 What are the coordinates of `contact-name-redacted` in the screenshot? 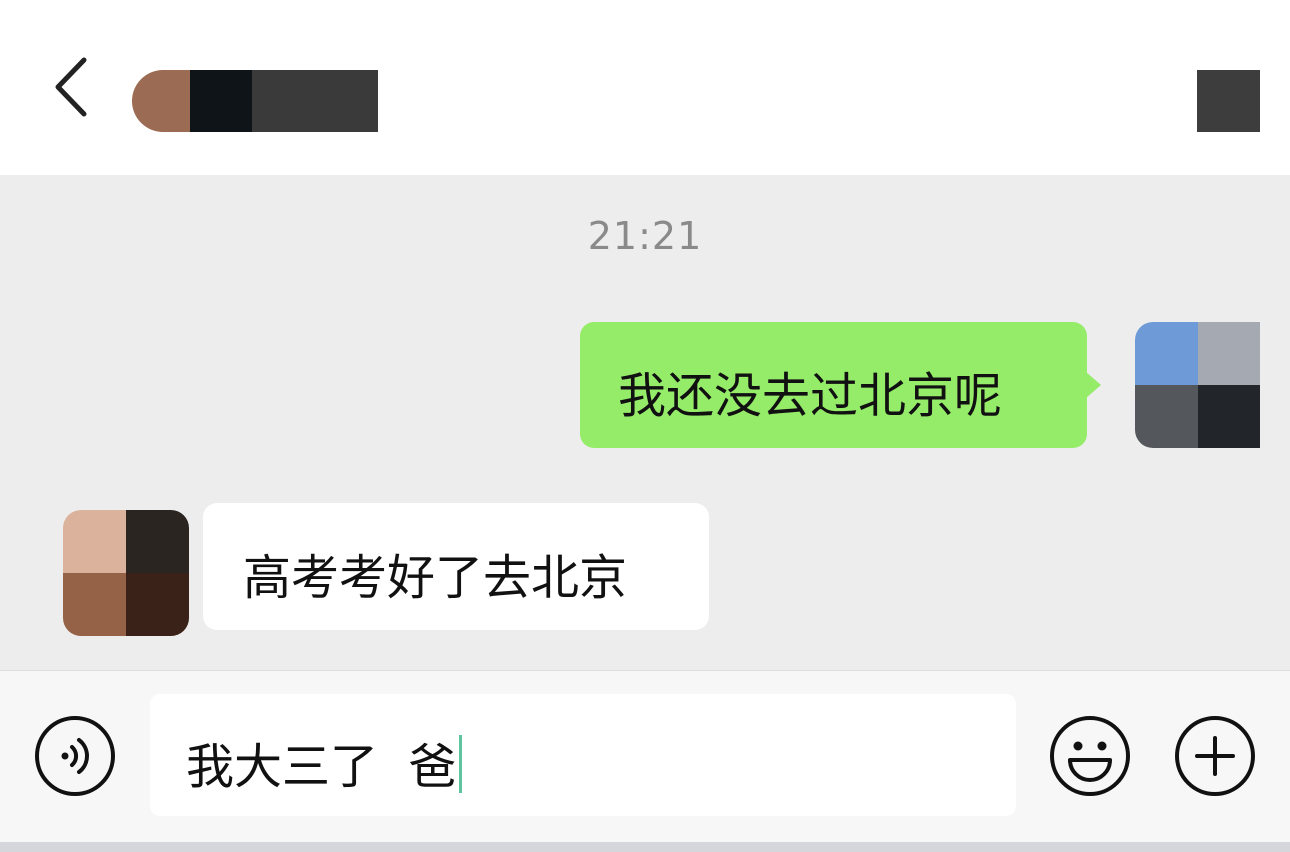 It's located at (221, 101).